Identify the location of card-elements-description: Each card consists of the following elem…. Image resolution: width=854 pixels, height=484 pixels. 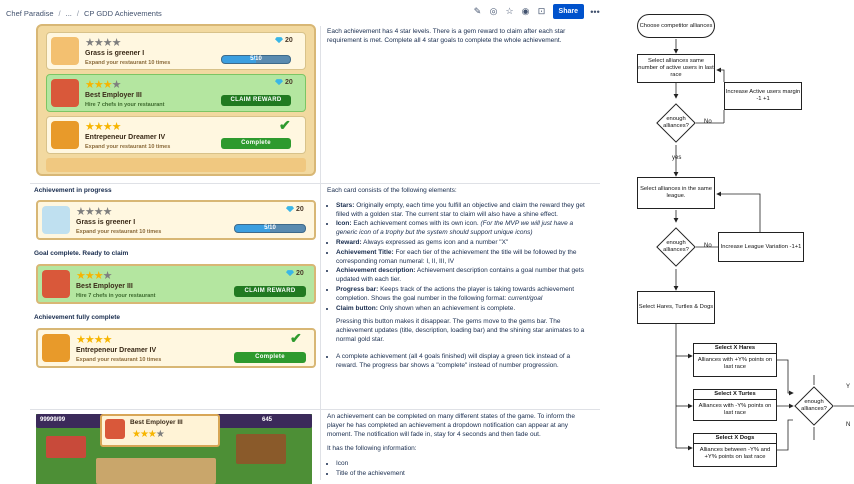
(459, 279).